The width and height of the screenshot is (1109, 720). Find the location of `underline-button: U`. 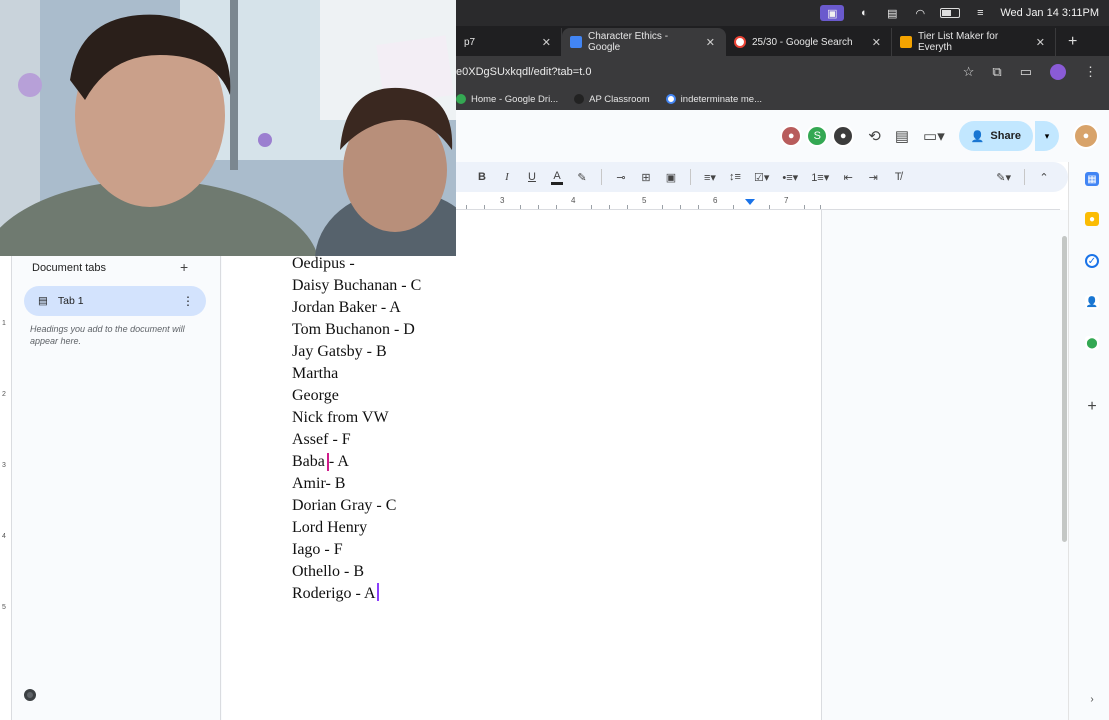

underline-button: U is located at coordinates (532, 177).